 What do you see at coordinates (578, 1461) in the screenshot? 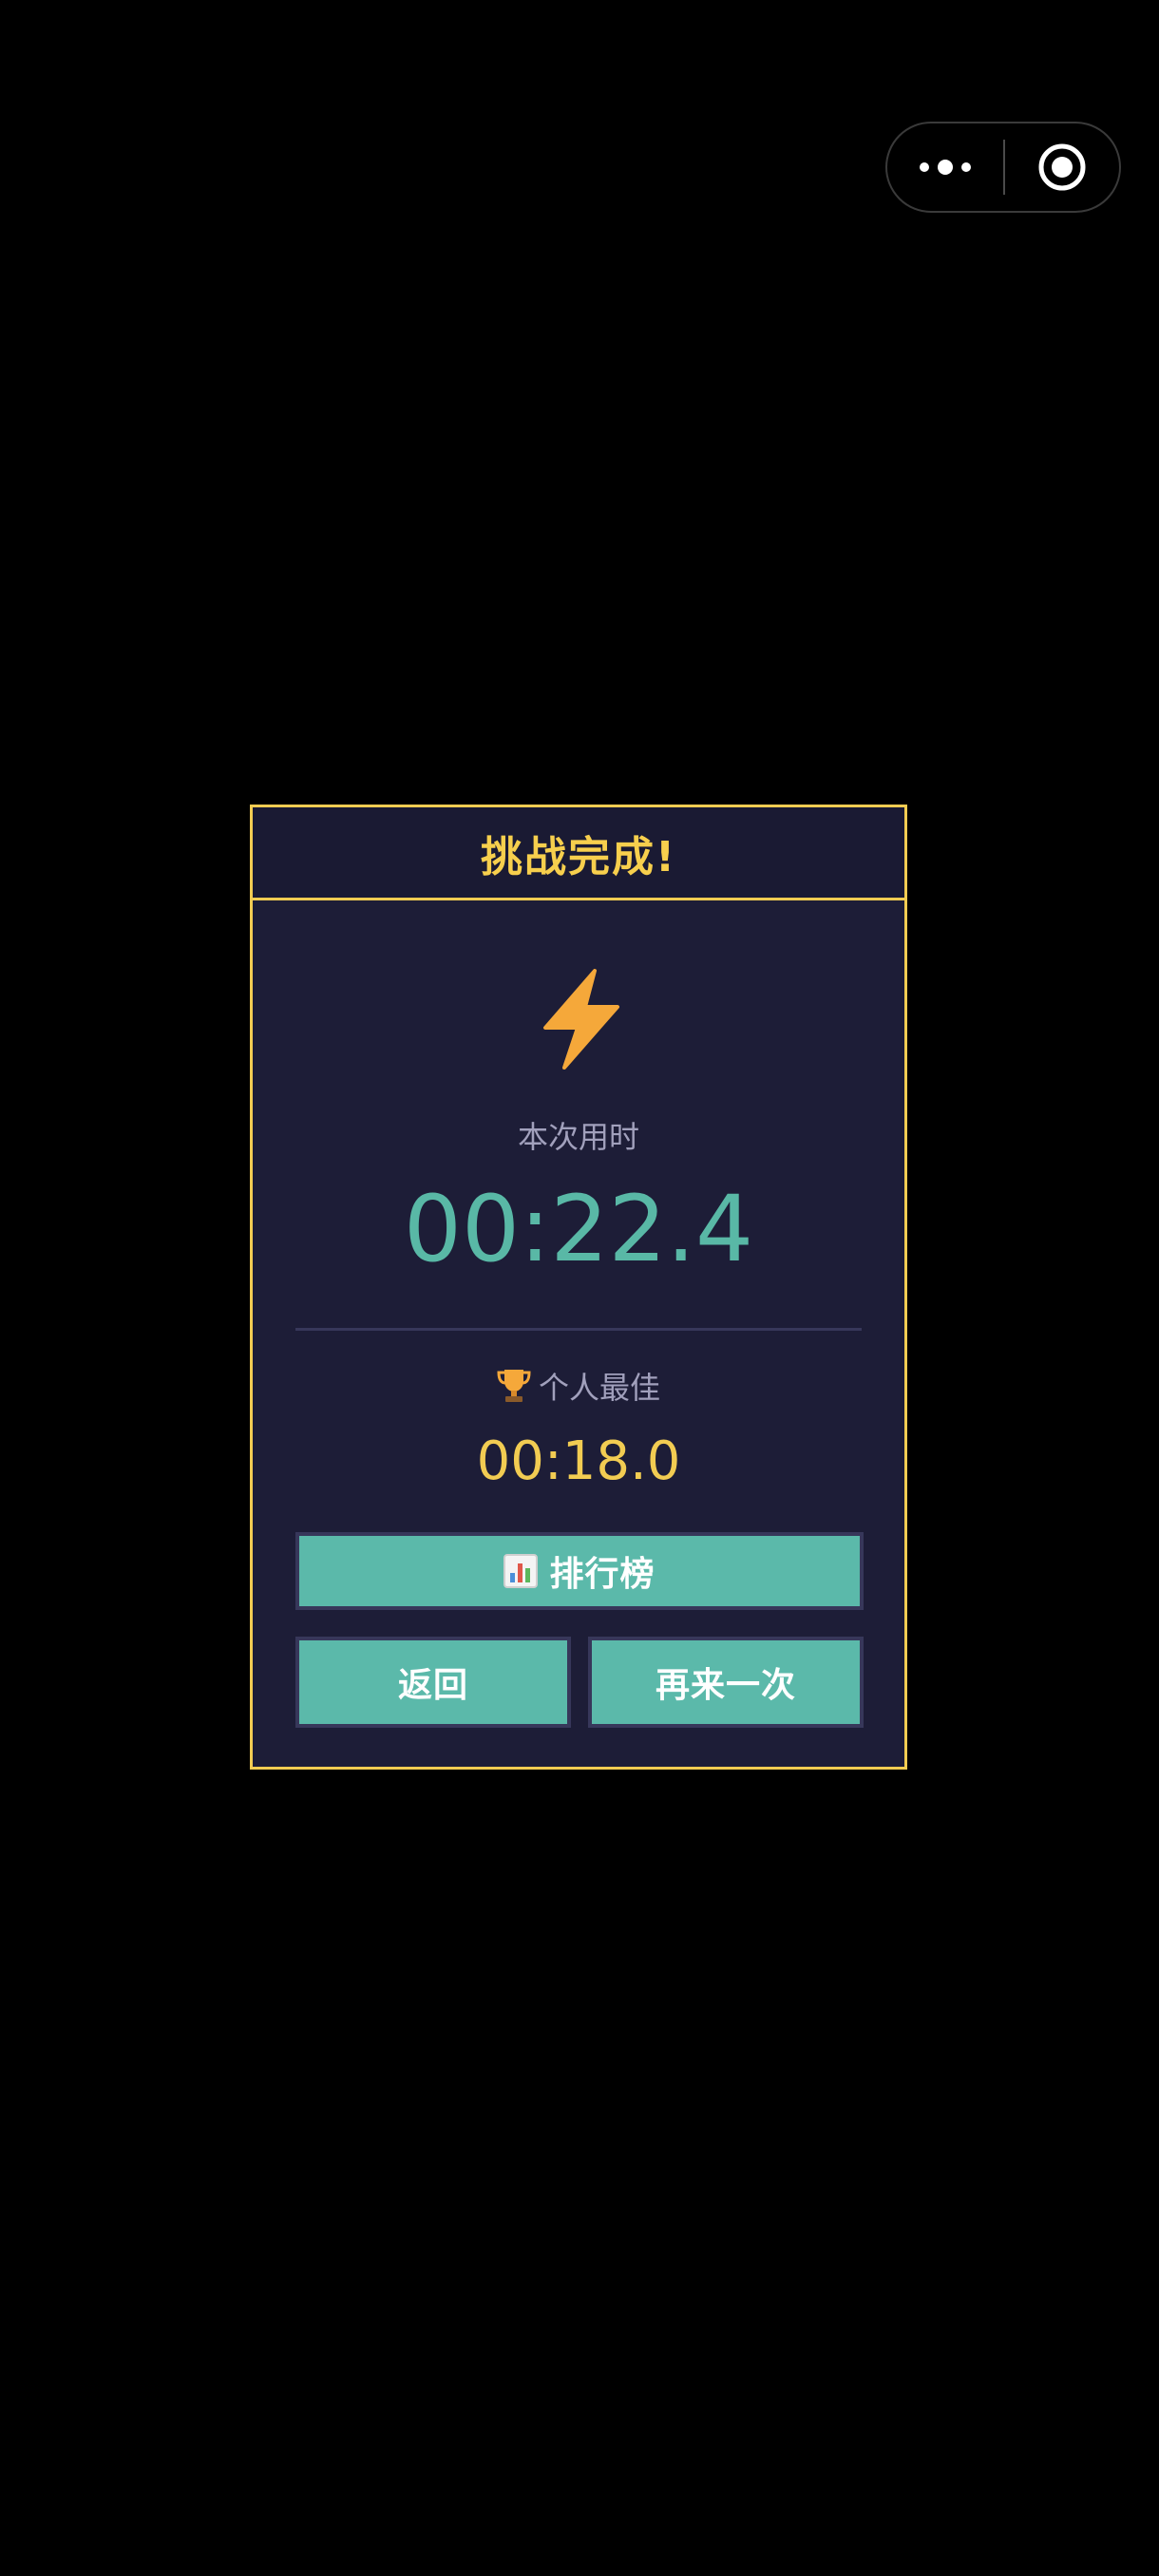
I see `best-time-value: 00:18.0` at bounding box center [578, 1461].